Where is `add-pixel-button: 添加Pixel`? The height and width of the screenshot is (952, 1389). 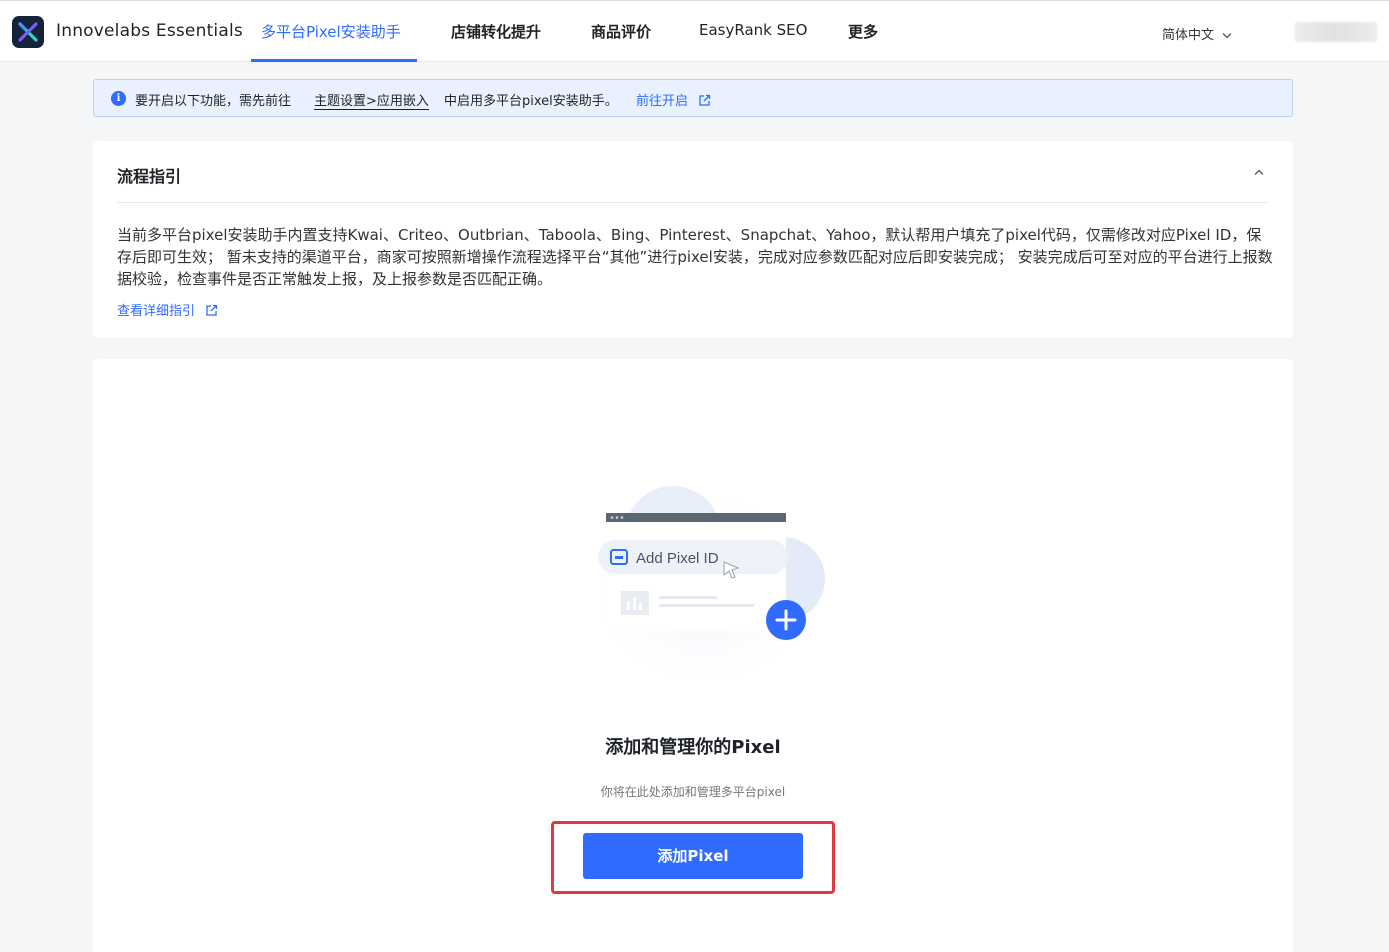 add-pixel-button: 添加Pixel is located at coordinates (693, 856).